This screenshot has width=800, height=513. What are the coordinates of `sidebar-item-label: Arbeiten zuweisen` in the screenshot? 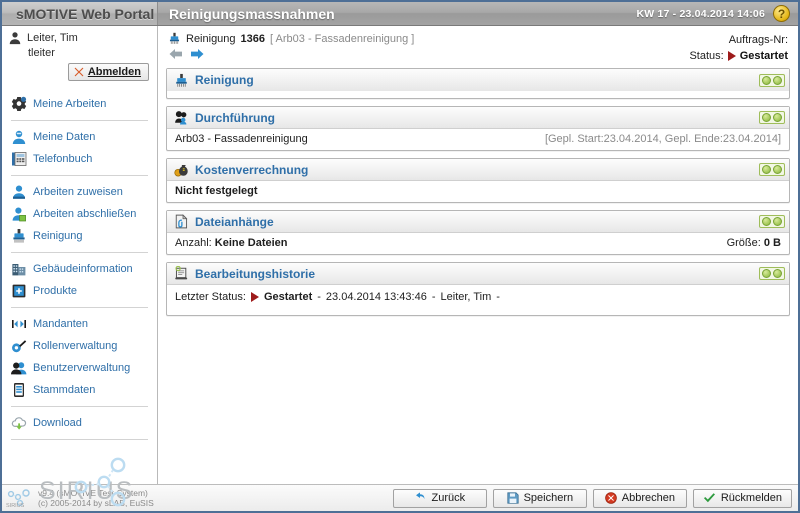 It's located at (78, 192).